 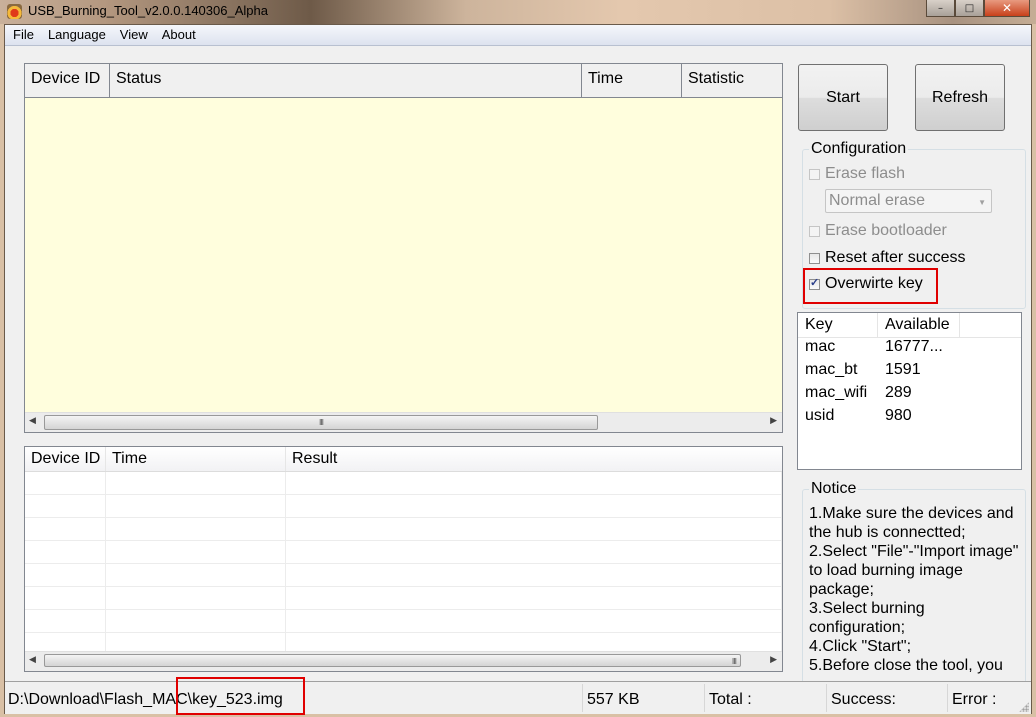 I want to click on key-available-count: 1591, so click(x=903, y=369).